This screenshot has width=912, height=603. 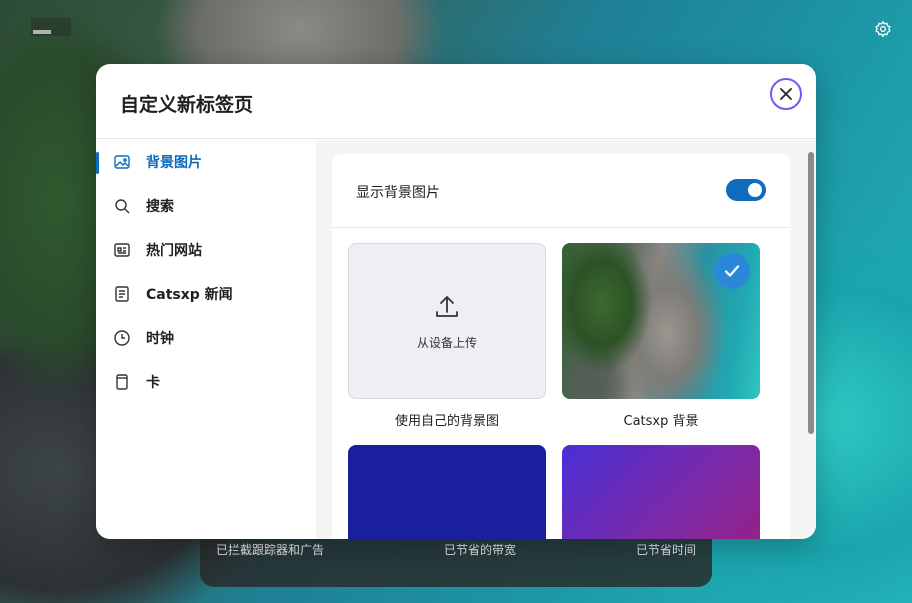 I want to click on content-scrollbar, so click(x=811, y=293).